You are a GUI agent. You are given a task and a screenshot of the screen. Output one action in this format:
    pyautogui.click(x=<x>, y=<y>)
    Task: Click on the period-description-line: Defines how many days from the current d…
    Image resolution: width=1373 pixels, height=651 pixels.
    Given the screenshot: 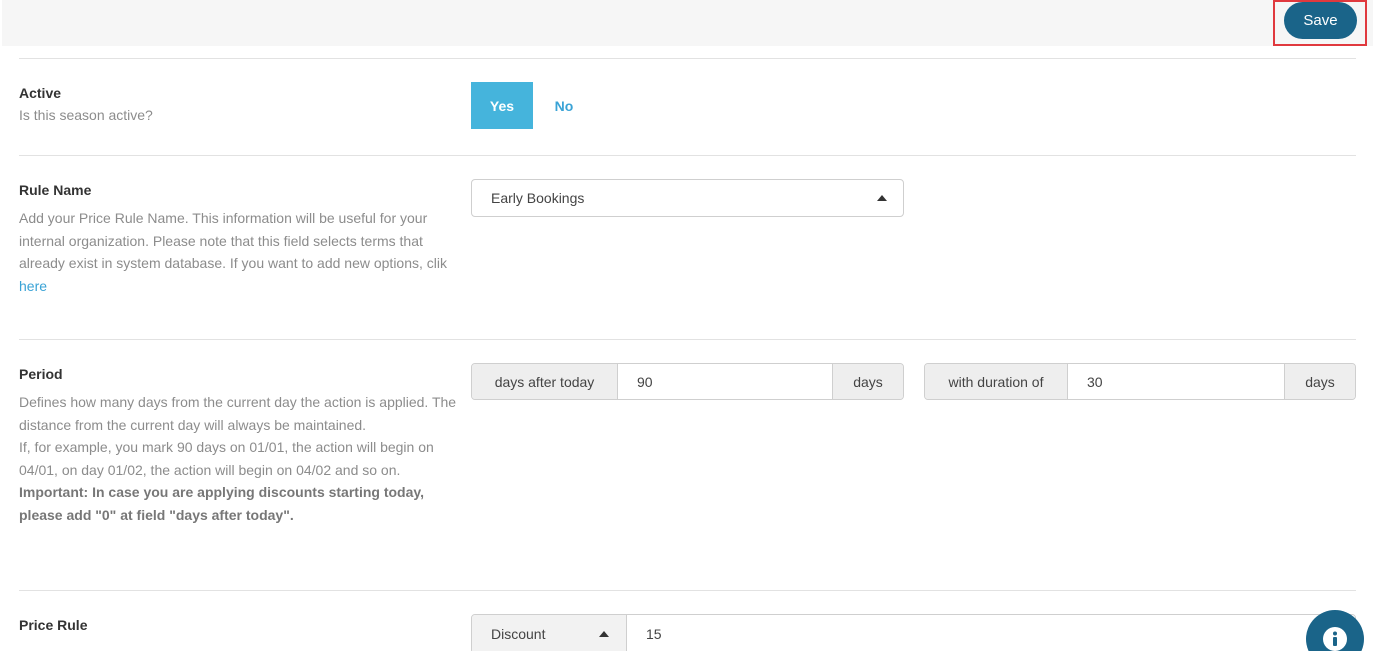 What is the action you would take?
    pyautogui.click(x=238, y=413)
    